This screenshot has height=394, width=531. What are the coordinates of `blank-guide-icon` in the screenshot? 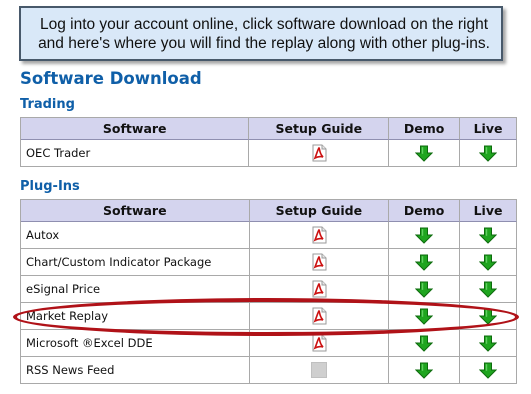 It's located at (318, 370).